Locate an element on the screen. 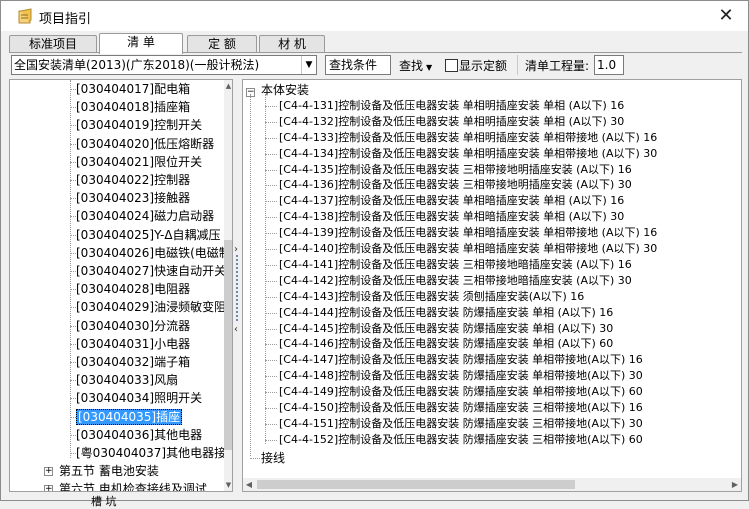  catalog-select: 全国安装清单(2013)(广东2018)(一般计税法) ▼ is located at coordinates (164, 65).